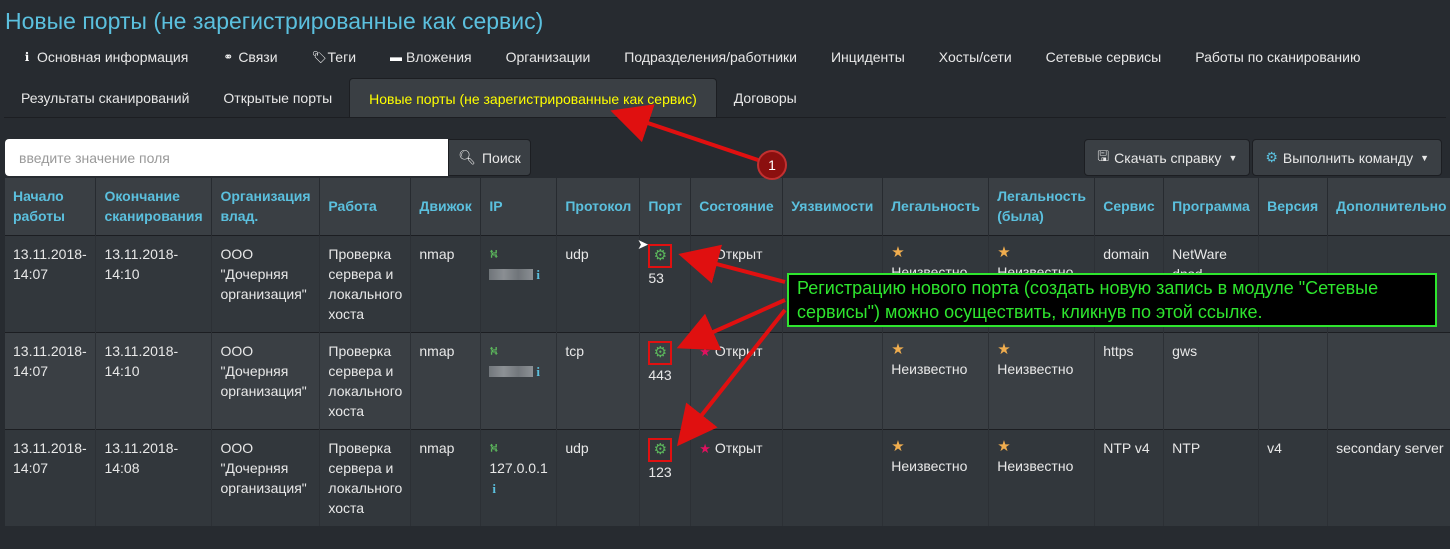 The image size is (1450, 549). What do you see at coordinates (249, 57) in the screenshot?
I see `tab-links: ⚭ Связи` at bounding box center [249, 57].